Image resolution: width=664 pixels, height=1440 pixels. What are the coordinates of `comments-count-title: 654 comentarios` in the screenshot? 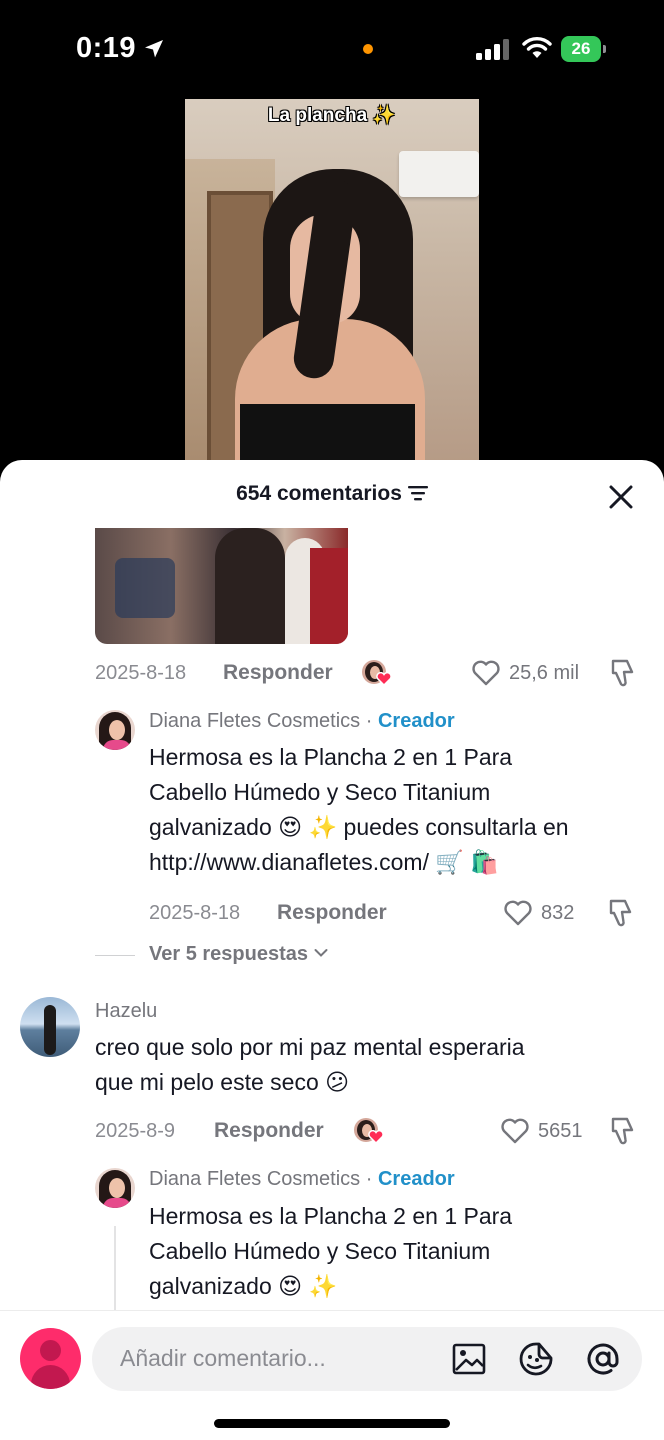 It's located at (332, 494).